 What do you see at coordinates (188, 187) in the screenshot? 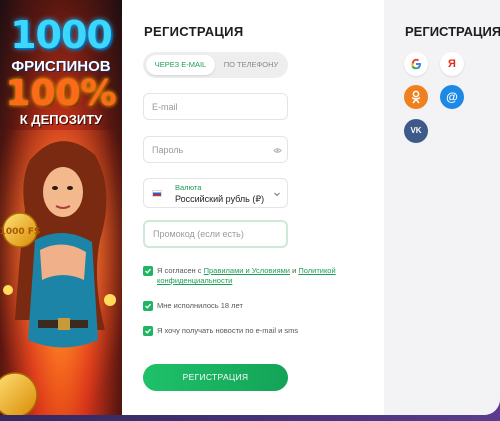
I see `currency-label: Валюта` at bounding box center [188, 187].